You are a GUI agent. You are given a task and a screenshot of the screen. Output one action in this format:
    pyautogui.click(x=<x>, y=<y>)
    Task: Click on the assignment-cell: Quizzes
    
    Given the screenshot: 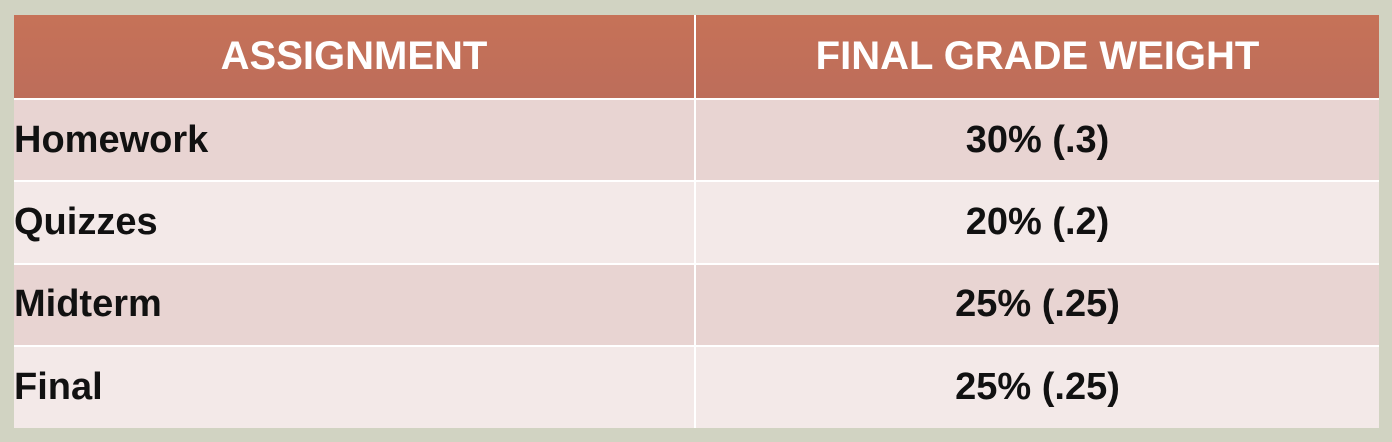 What is the action you would take?
    pyautogui.click(x=355, y=222)
    